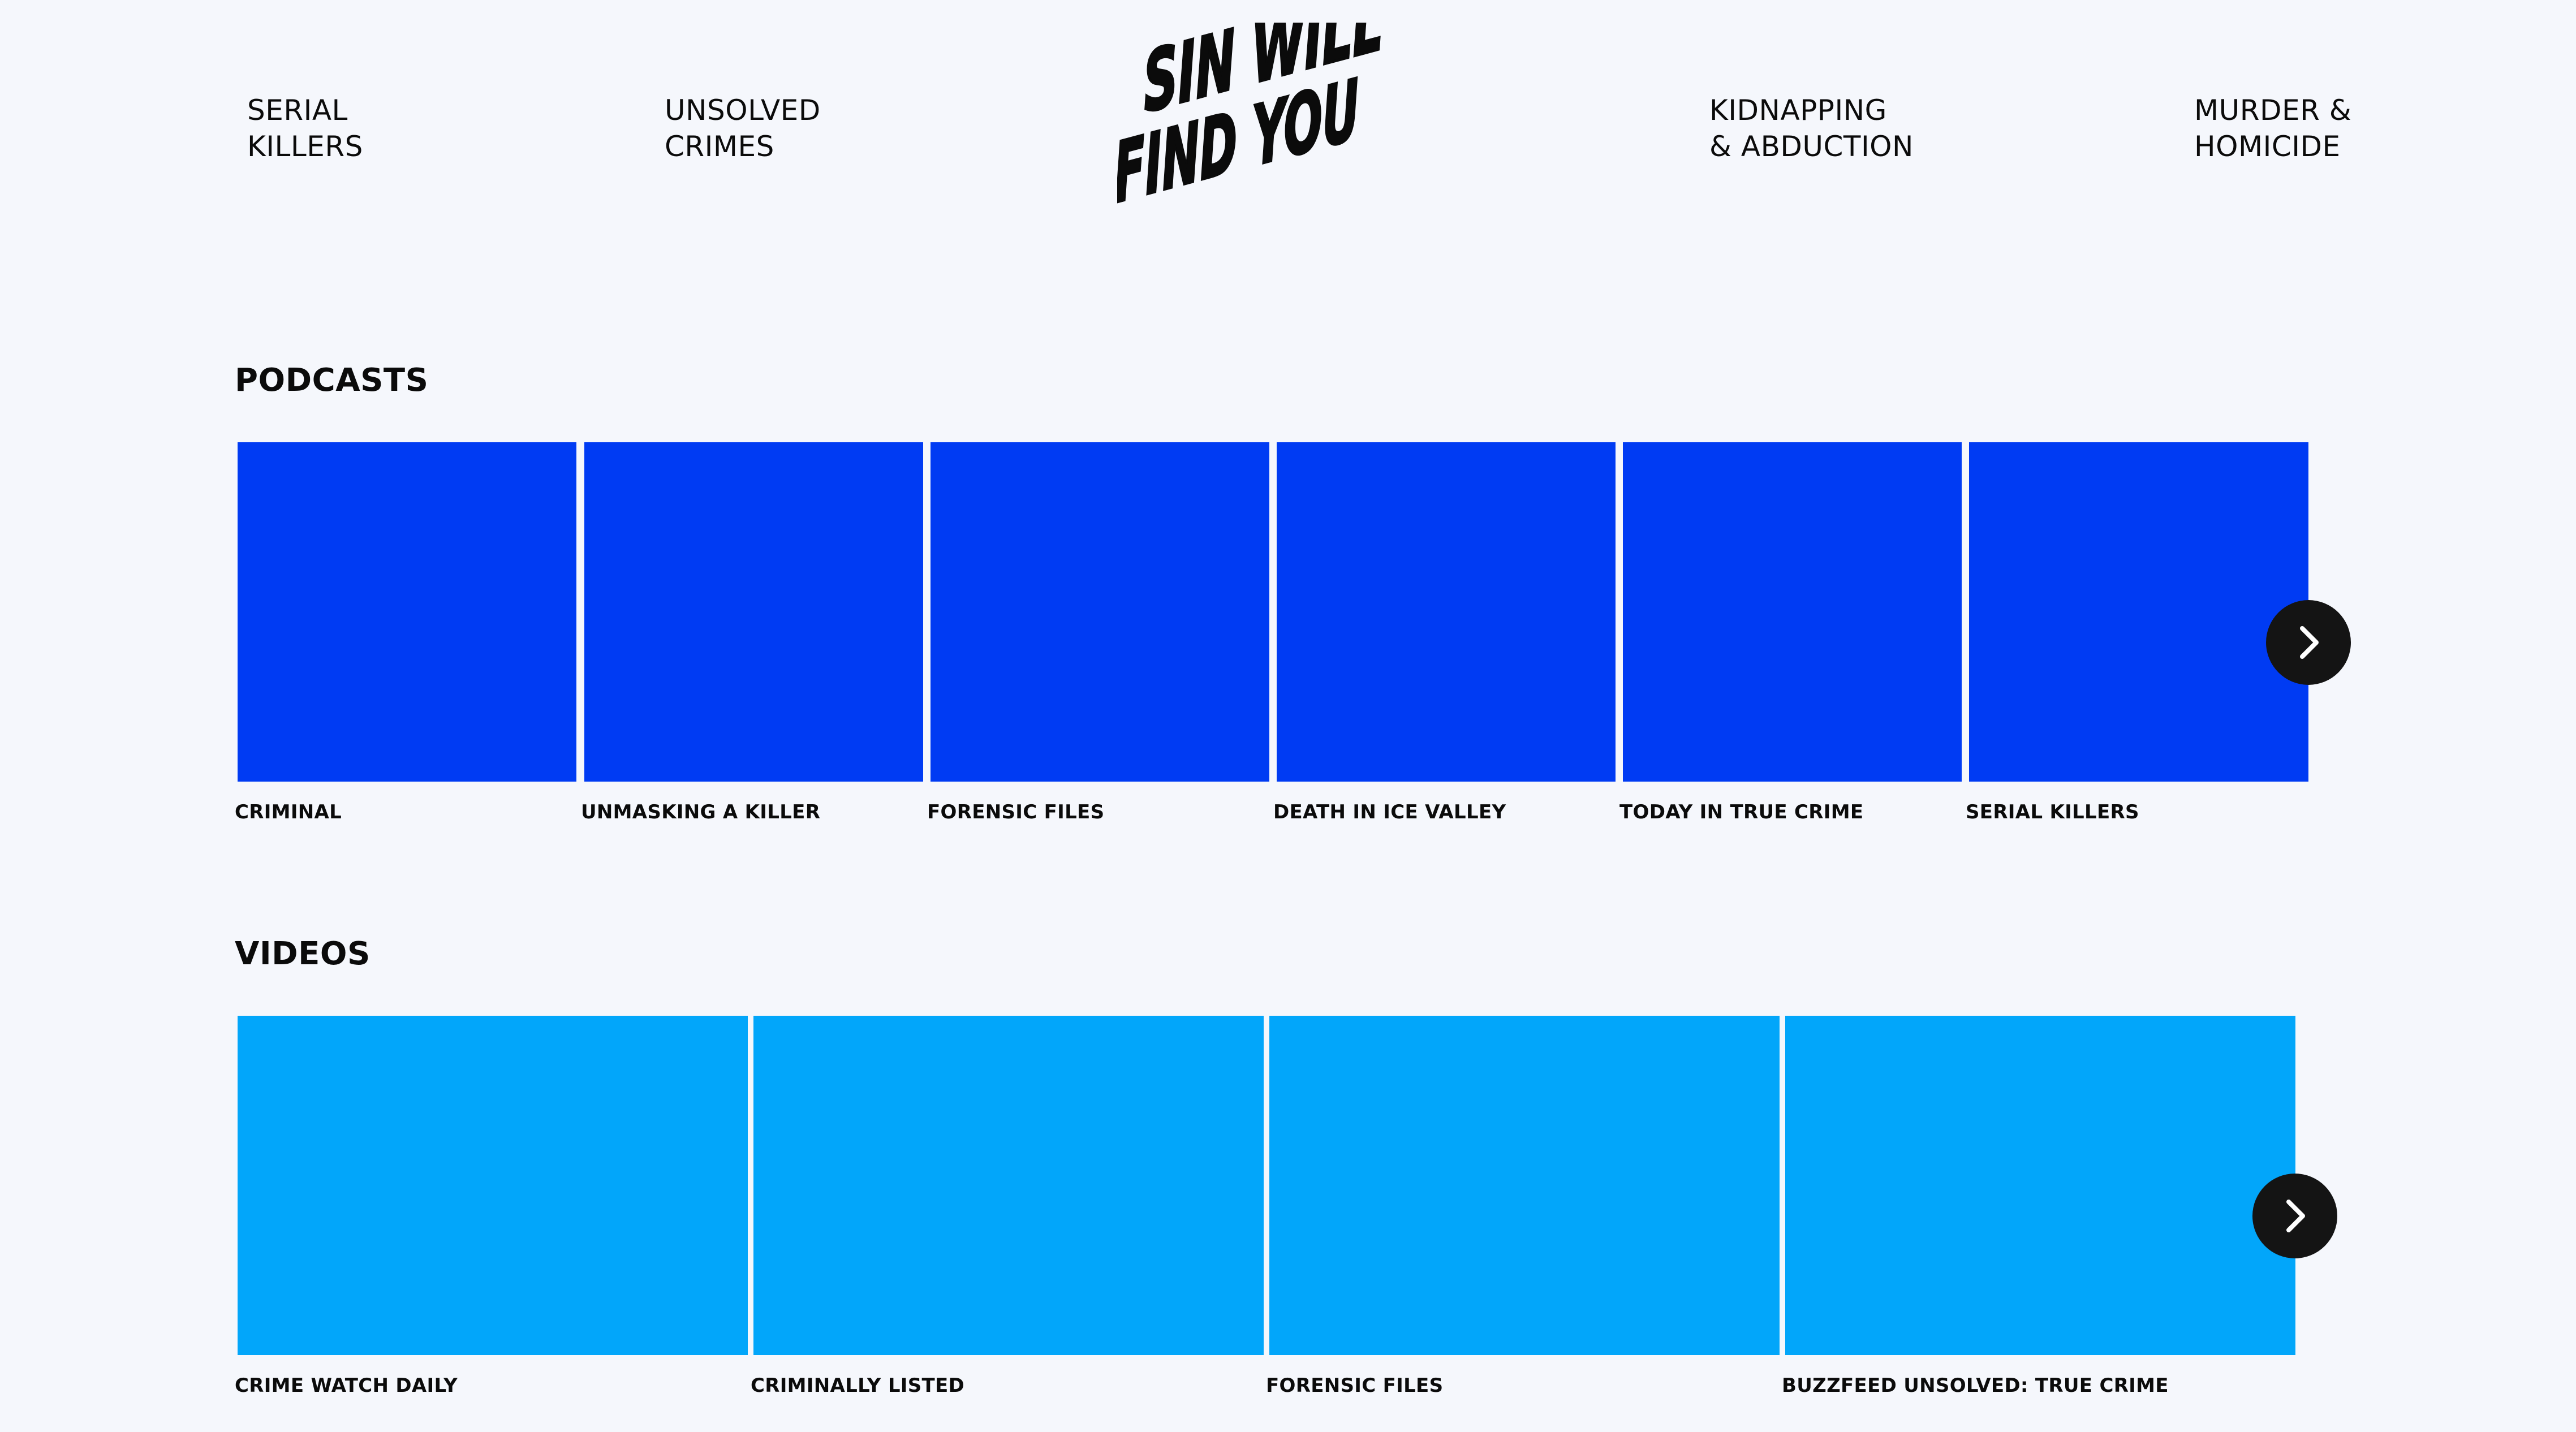  I want to click on nav-serial-killers-line1: SERIAL, so click(297, 110).